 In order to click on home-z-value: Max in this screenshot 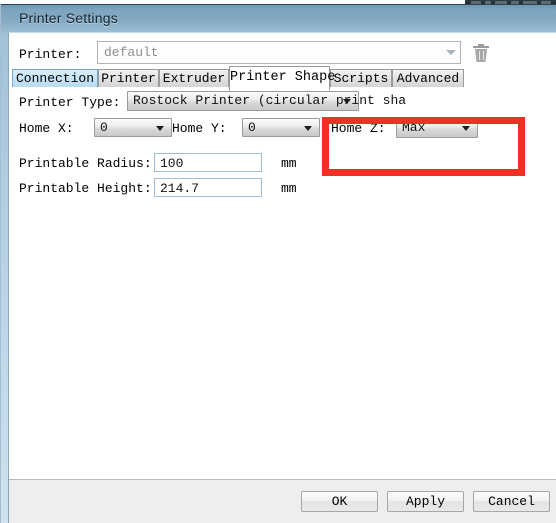, I will do `click(414, 127)`.